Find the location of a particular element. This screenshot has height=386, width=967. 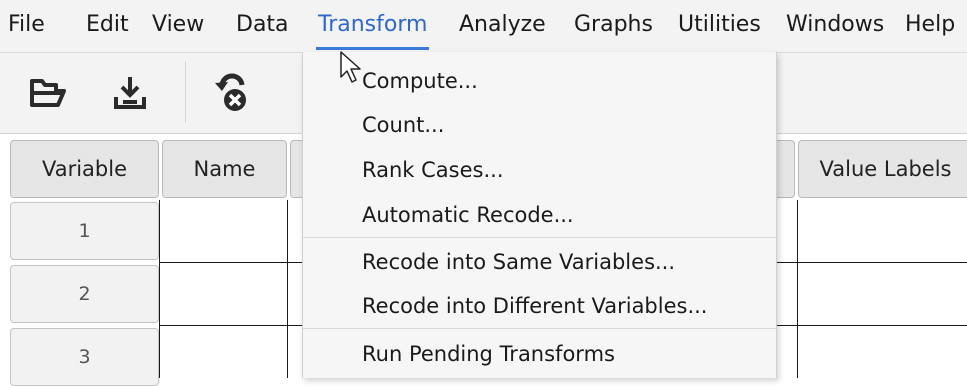

mouse-cursor-icon is located at coordinates (350, 67).